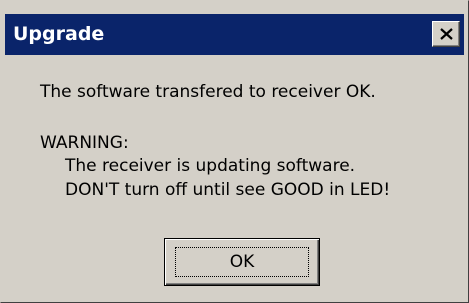  I want to click on close-icon, so click(446, 34).